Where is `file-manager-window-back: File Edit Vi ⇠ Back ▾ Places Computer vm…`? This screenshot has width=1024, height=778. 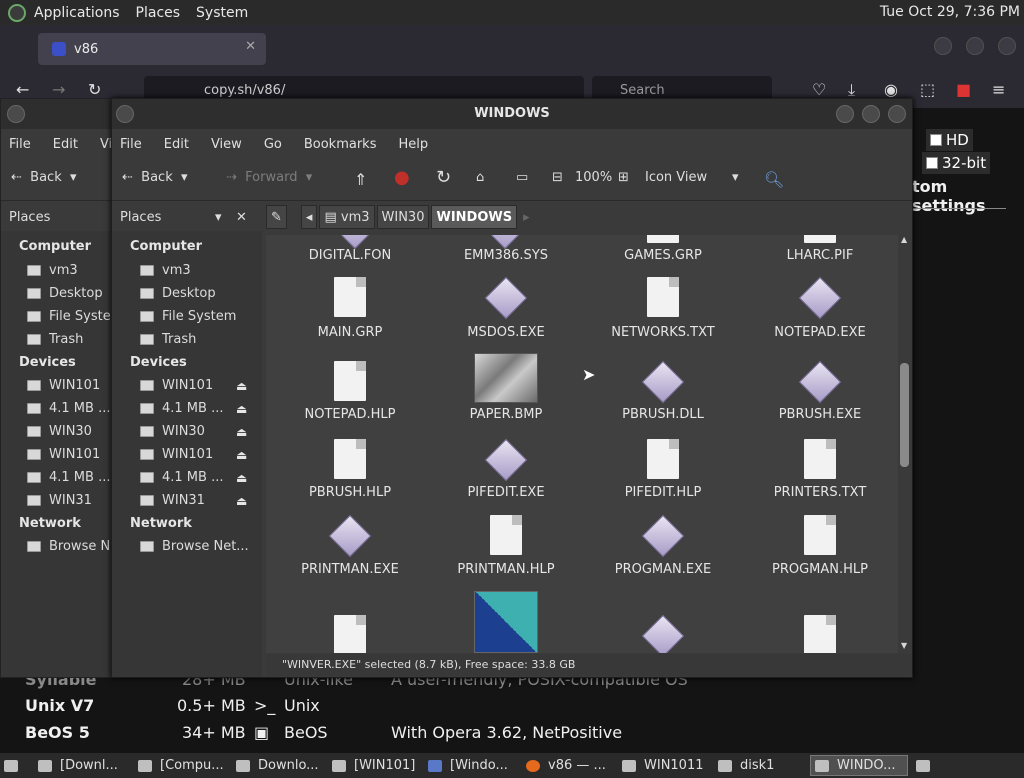
file-manager-window-back: File Edit Vi ⇠ Back ▾ Places Computer vm… is located at coordinates (60, 388).